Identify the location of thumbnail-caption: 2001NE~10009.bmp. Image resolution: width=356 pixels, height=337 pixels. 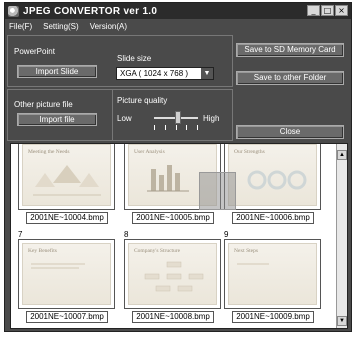
(273, 317).